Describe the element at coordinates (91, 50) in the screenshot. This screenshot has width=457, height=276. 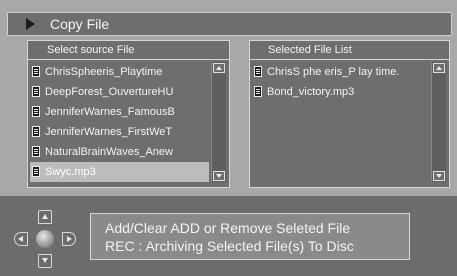
I see `source-panel-title: Select source File` at that location.